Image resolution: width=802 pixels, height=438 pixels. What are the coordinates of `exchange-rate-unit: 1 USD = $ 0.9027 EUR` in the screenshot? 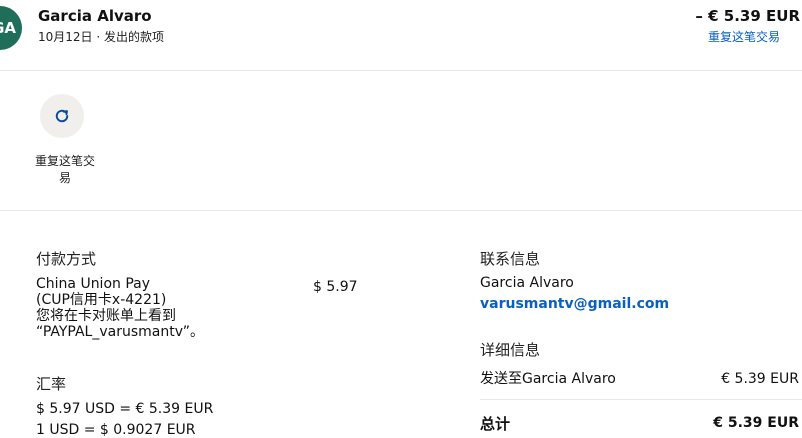 It's located at (116, 430).